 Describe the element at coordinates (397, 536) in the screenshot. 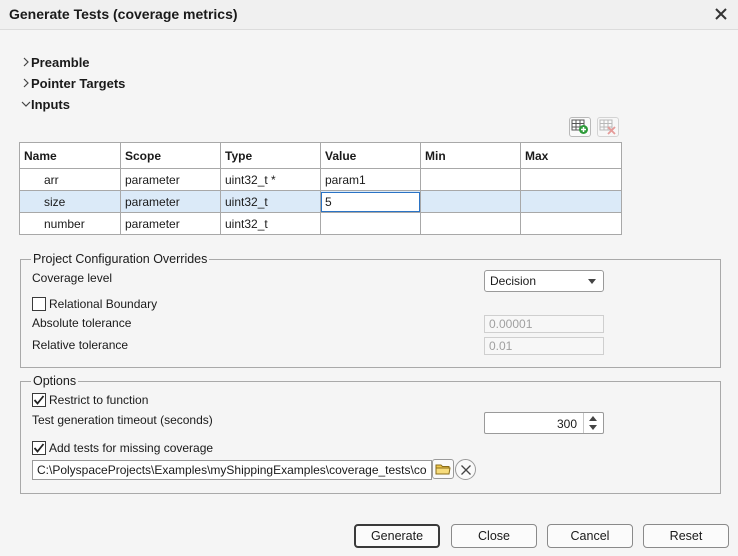

I see `generate-button: Generate` at that location.